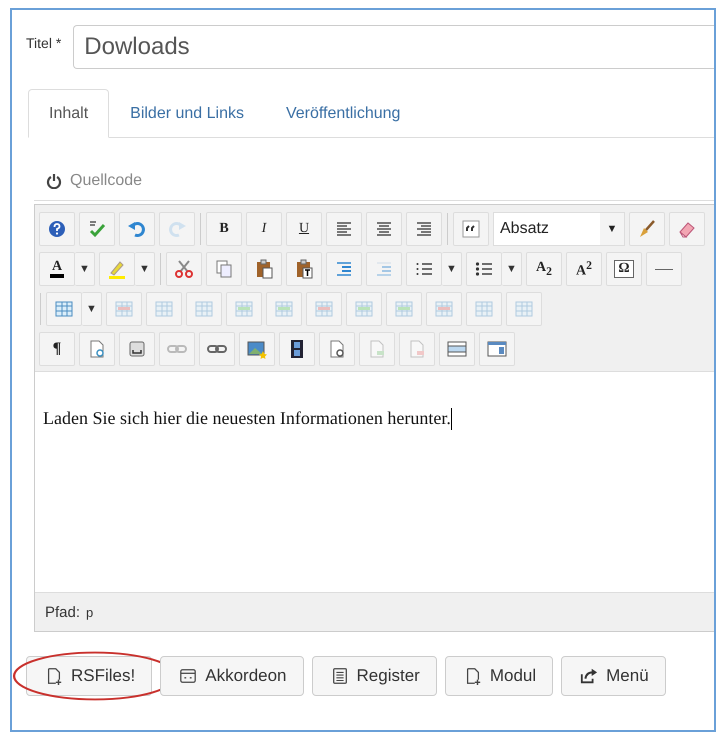 The width and height of the screenshot is (728, 744). I want to click on format-button: Ω, so click(624, 269).